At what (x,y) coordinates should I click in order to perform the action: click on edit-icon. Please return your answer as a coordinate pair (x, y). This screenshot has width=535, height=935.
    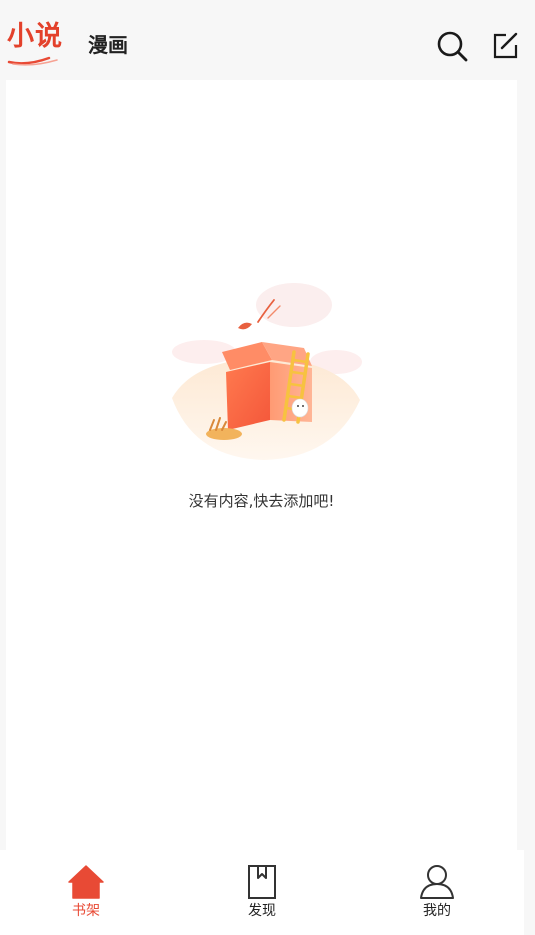
    Looking at the image, I should click on (505, 45).